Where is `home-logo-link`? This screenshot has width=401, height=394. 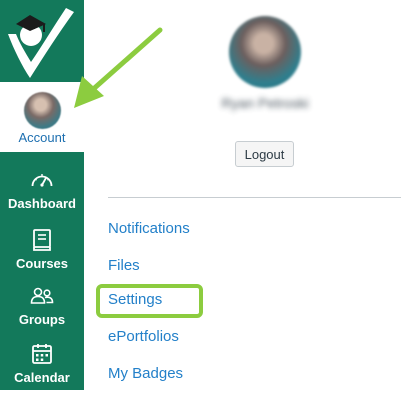
home-logo-link is located at coordinates (42, 41).